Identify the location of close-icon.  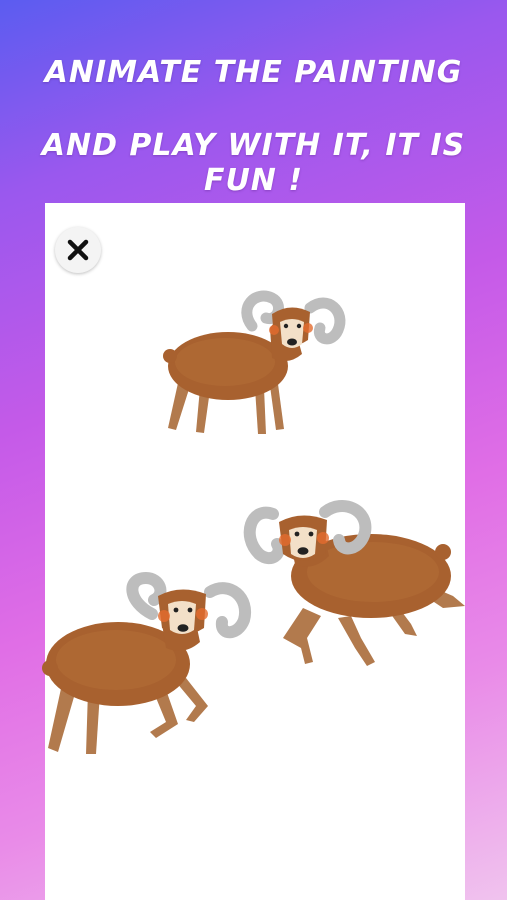
(78, 250).